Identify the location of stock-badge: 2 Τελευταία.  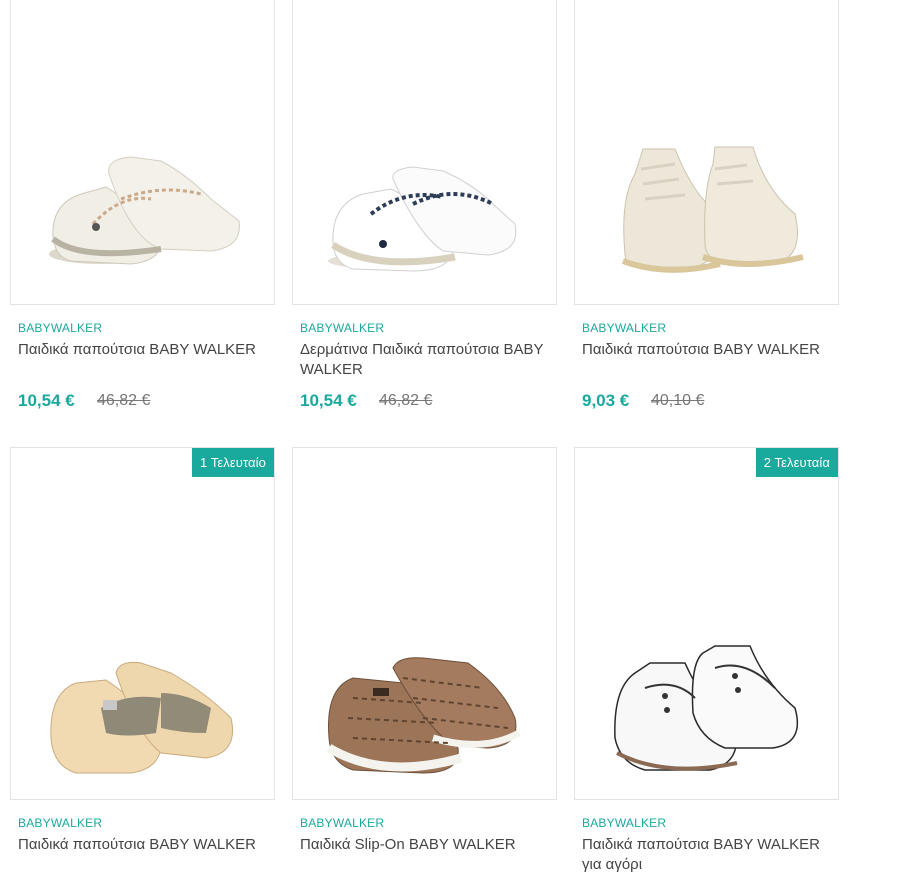
(796, 462).